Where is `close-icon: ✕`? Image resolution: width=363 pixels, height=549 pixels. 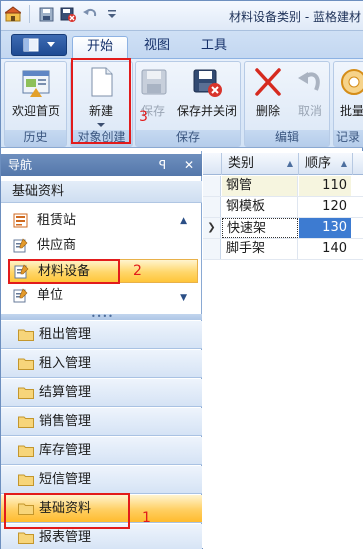 close-icon: ✕ is located at coordinates (189, 165).